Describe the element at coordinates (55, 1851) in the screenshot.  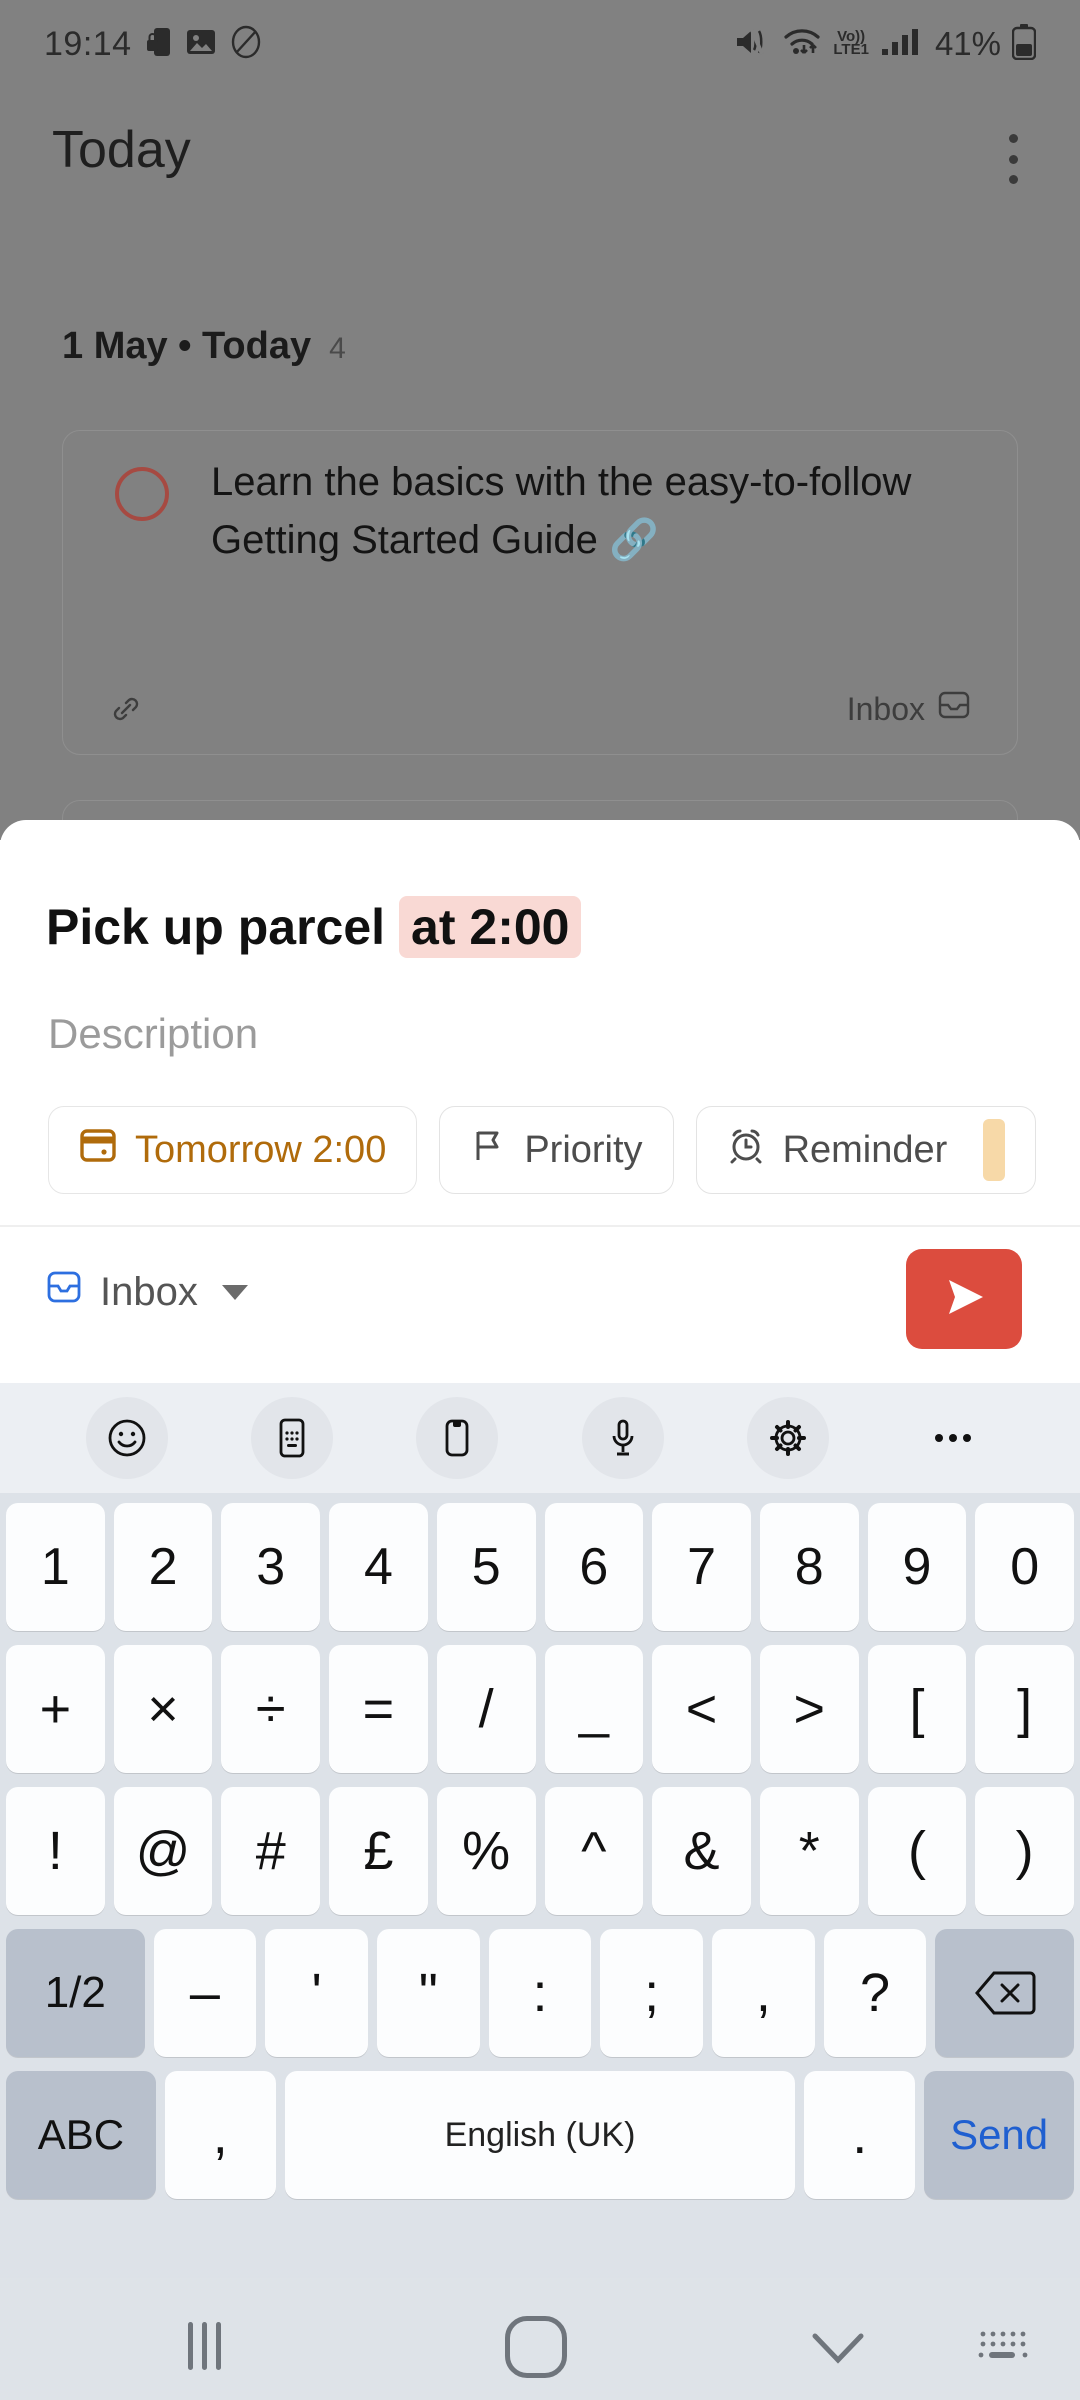
I see `key-exclamation: !` at that location.